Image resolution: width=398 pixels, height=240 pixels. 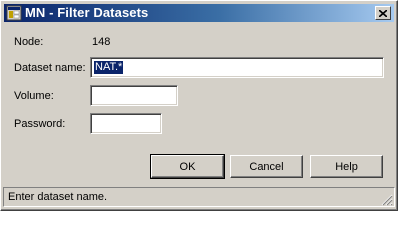 What do you see at coordinates (199, 13) in the screenshot?
I see `title-bar: MN - Filter Datasets` at bounding box center [199, 13].